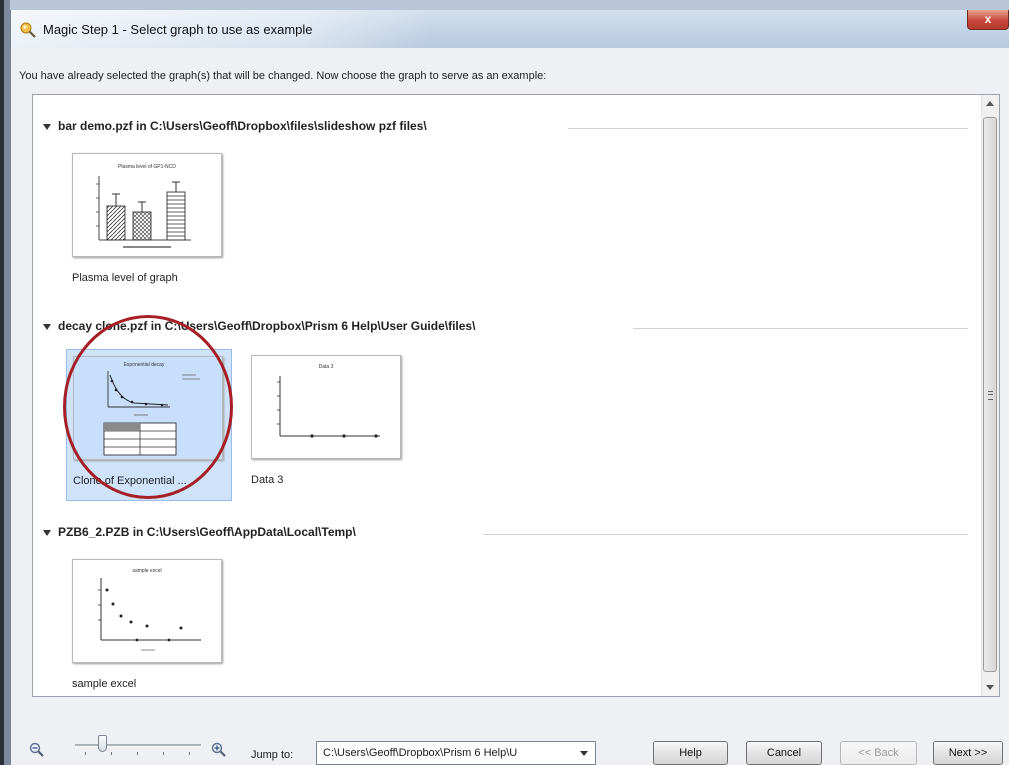 This screenshot has height=765, width=1009. Describe the element at coordinates (690, 753) in the screenshot. I see `help-button: Help` at that location.